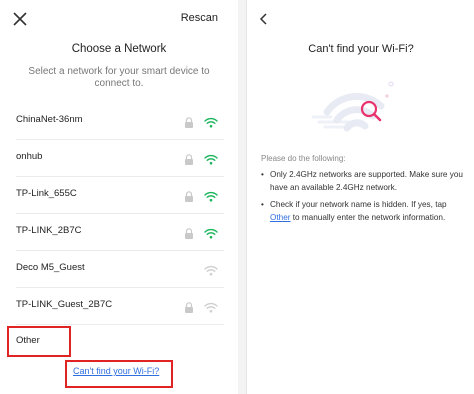 The width and height of the screenshot is (474, 394). Describe the element at coordinates (264, 19) in the screenshot. I see `chevron-left-icon` at that location.